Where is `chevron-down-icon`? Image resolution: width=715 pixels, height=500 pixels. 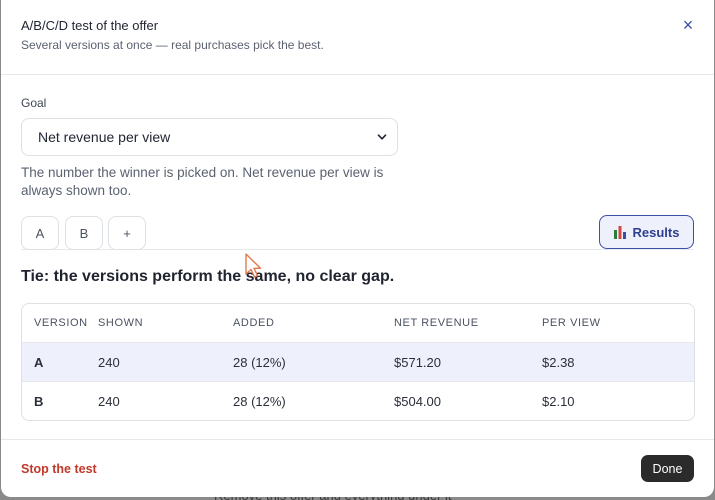 chevron-down-icon is located at coordinates (382, 137).